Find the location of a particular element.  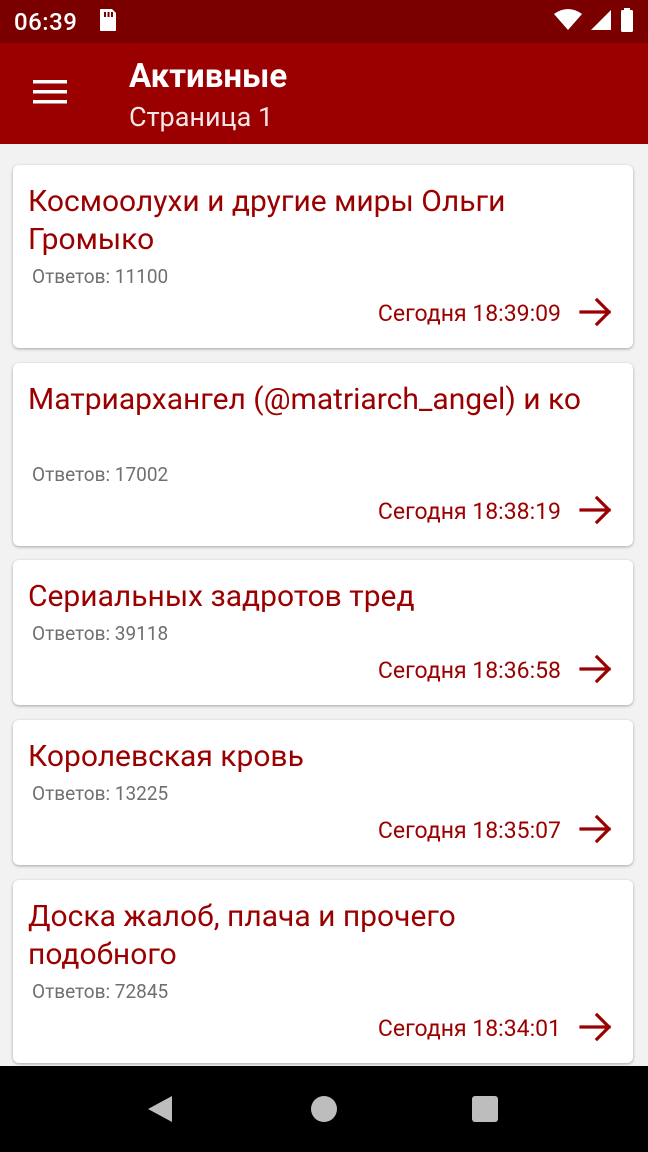

sd-card-icon is located at coordinates (107, 22).